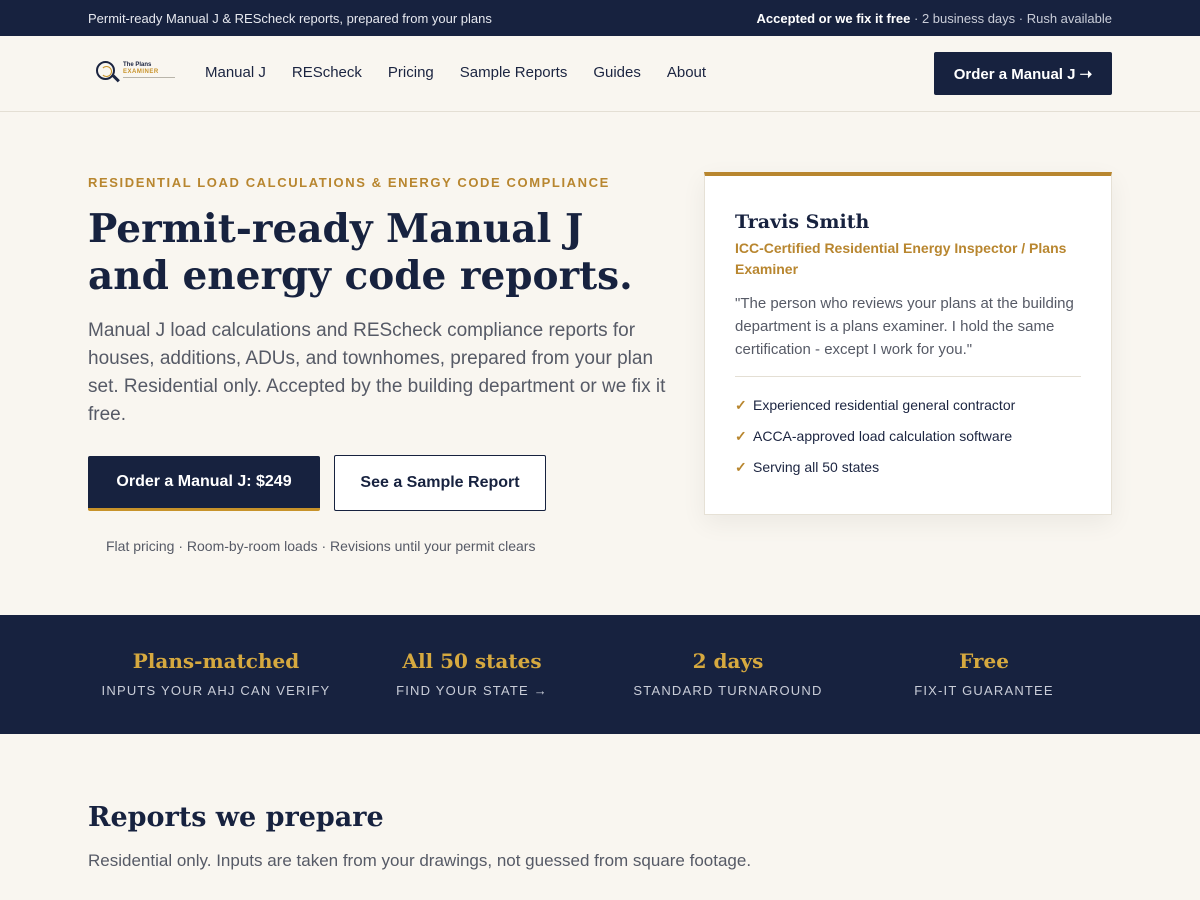 The width and height of the screenshot is (1200, 900). I want to click on stat-label: INPUTS YOUR AHJ CAN VERIFY, so click(216, 690).